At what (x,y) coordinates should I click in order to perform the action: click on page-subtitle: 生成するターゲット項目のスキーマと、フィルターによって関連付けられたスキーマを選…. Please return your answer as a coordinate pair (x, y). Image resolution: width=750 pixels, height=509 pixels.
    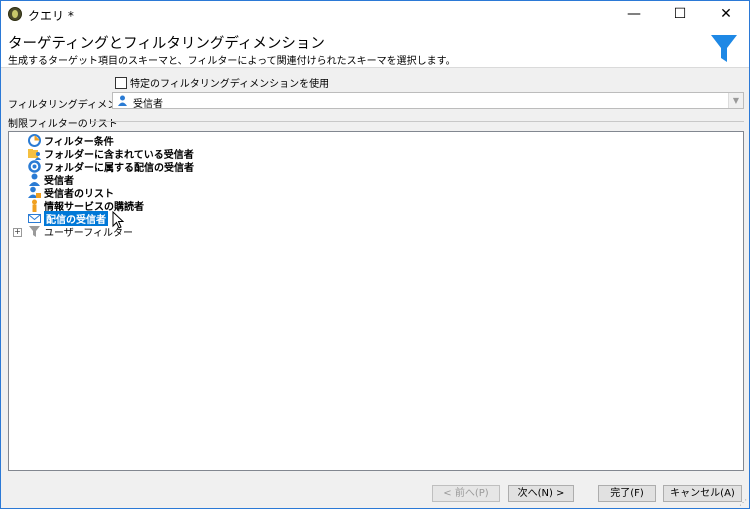
    Looking at the image, I should click on (232, 61).